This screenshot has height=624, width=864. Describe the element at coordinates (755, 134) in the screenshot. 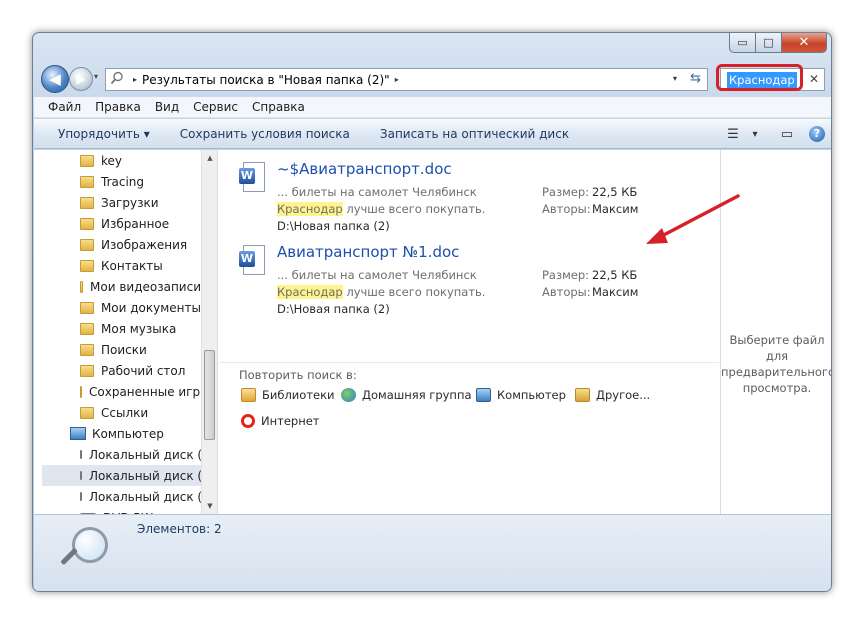

I see `view-dropdown-icon: ▾` at that location.